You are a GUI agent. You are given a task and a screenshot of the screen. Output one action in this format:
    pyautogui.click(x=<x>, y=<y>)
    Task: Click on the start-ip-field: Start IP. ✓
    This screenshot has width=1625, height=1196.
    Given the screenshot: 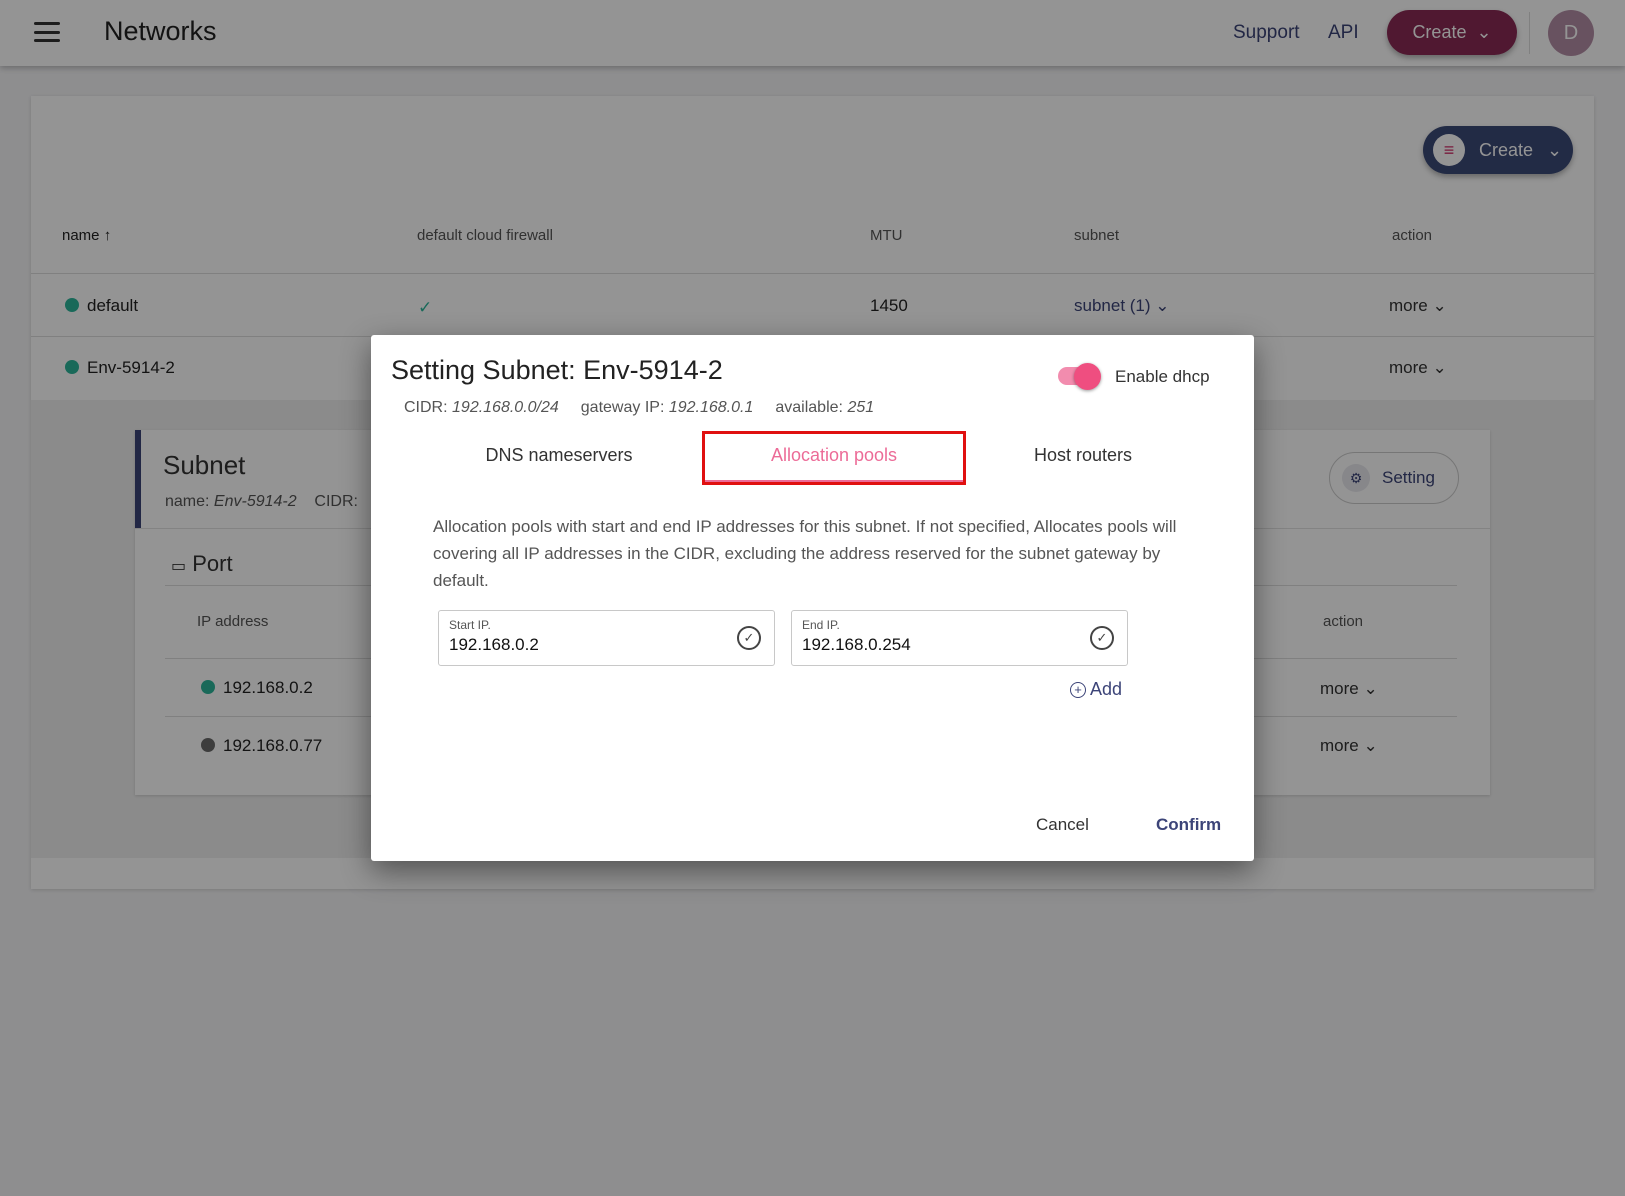 What is the action you would take?
    pyautogui.click(x=606, y=638)
    